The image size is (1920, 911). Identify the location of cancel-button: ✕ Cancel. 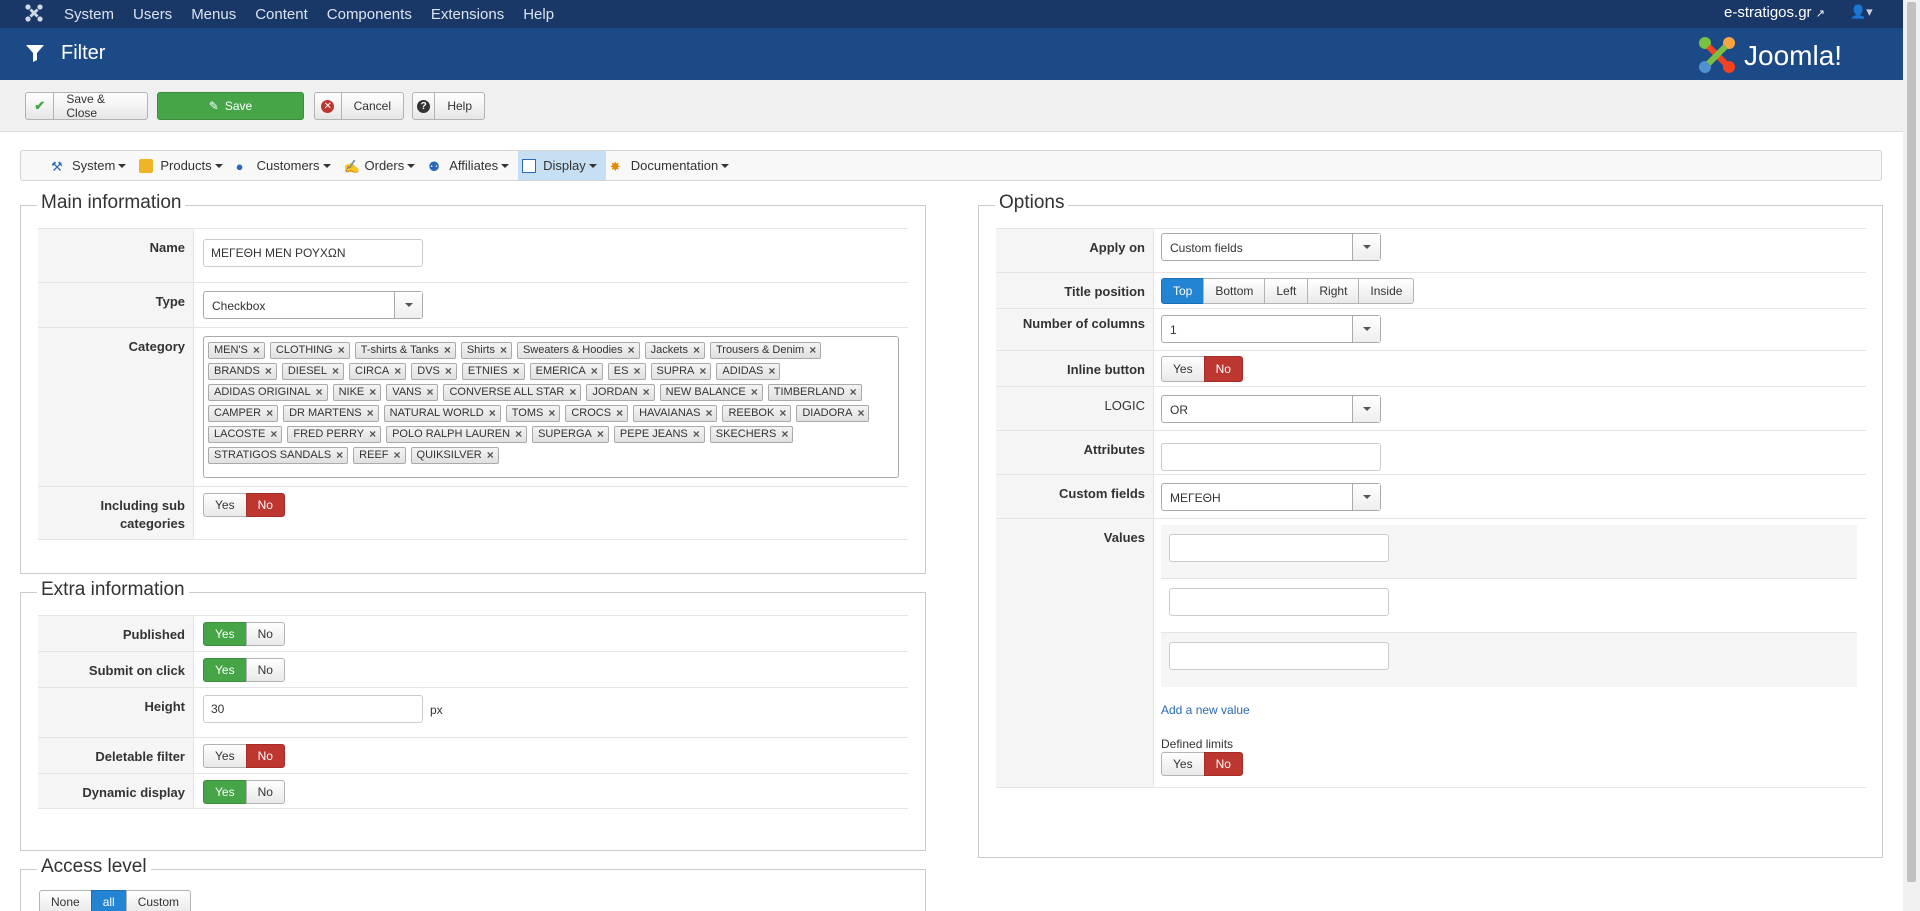
(359, 106).